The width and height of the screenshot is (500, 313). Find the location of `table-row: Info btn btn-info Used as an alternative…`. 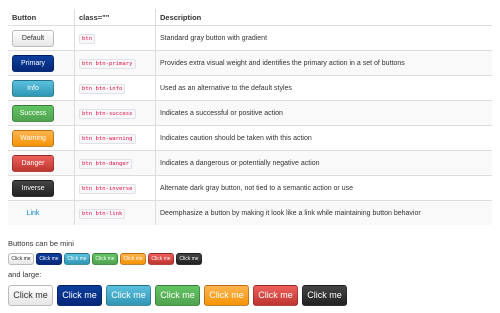

table-row: Info btn btn-info Used as an alternative… is located at coordinates (250, 88).